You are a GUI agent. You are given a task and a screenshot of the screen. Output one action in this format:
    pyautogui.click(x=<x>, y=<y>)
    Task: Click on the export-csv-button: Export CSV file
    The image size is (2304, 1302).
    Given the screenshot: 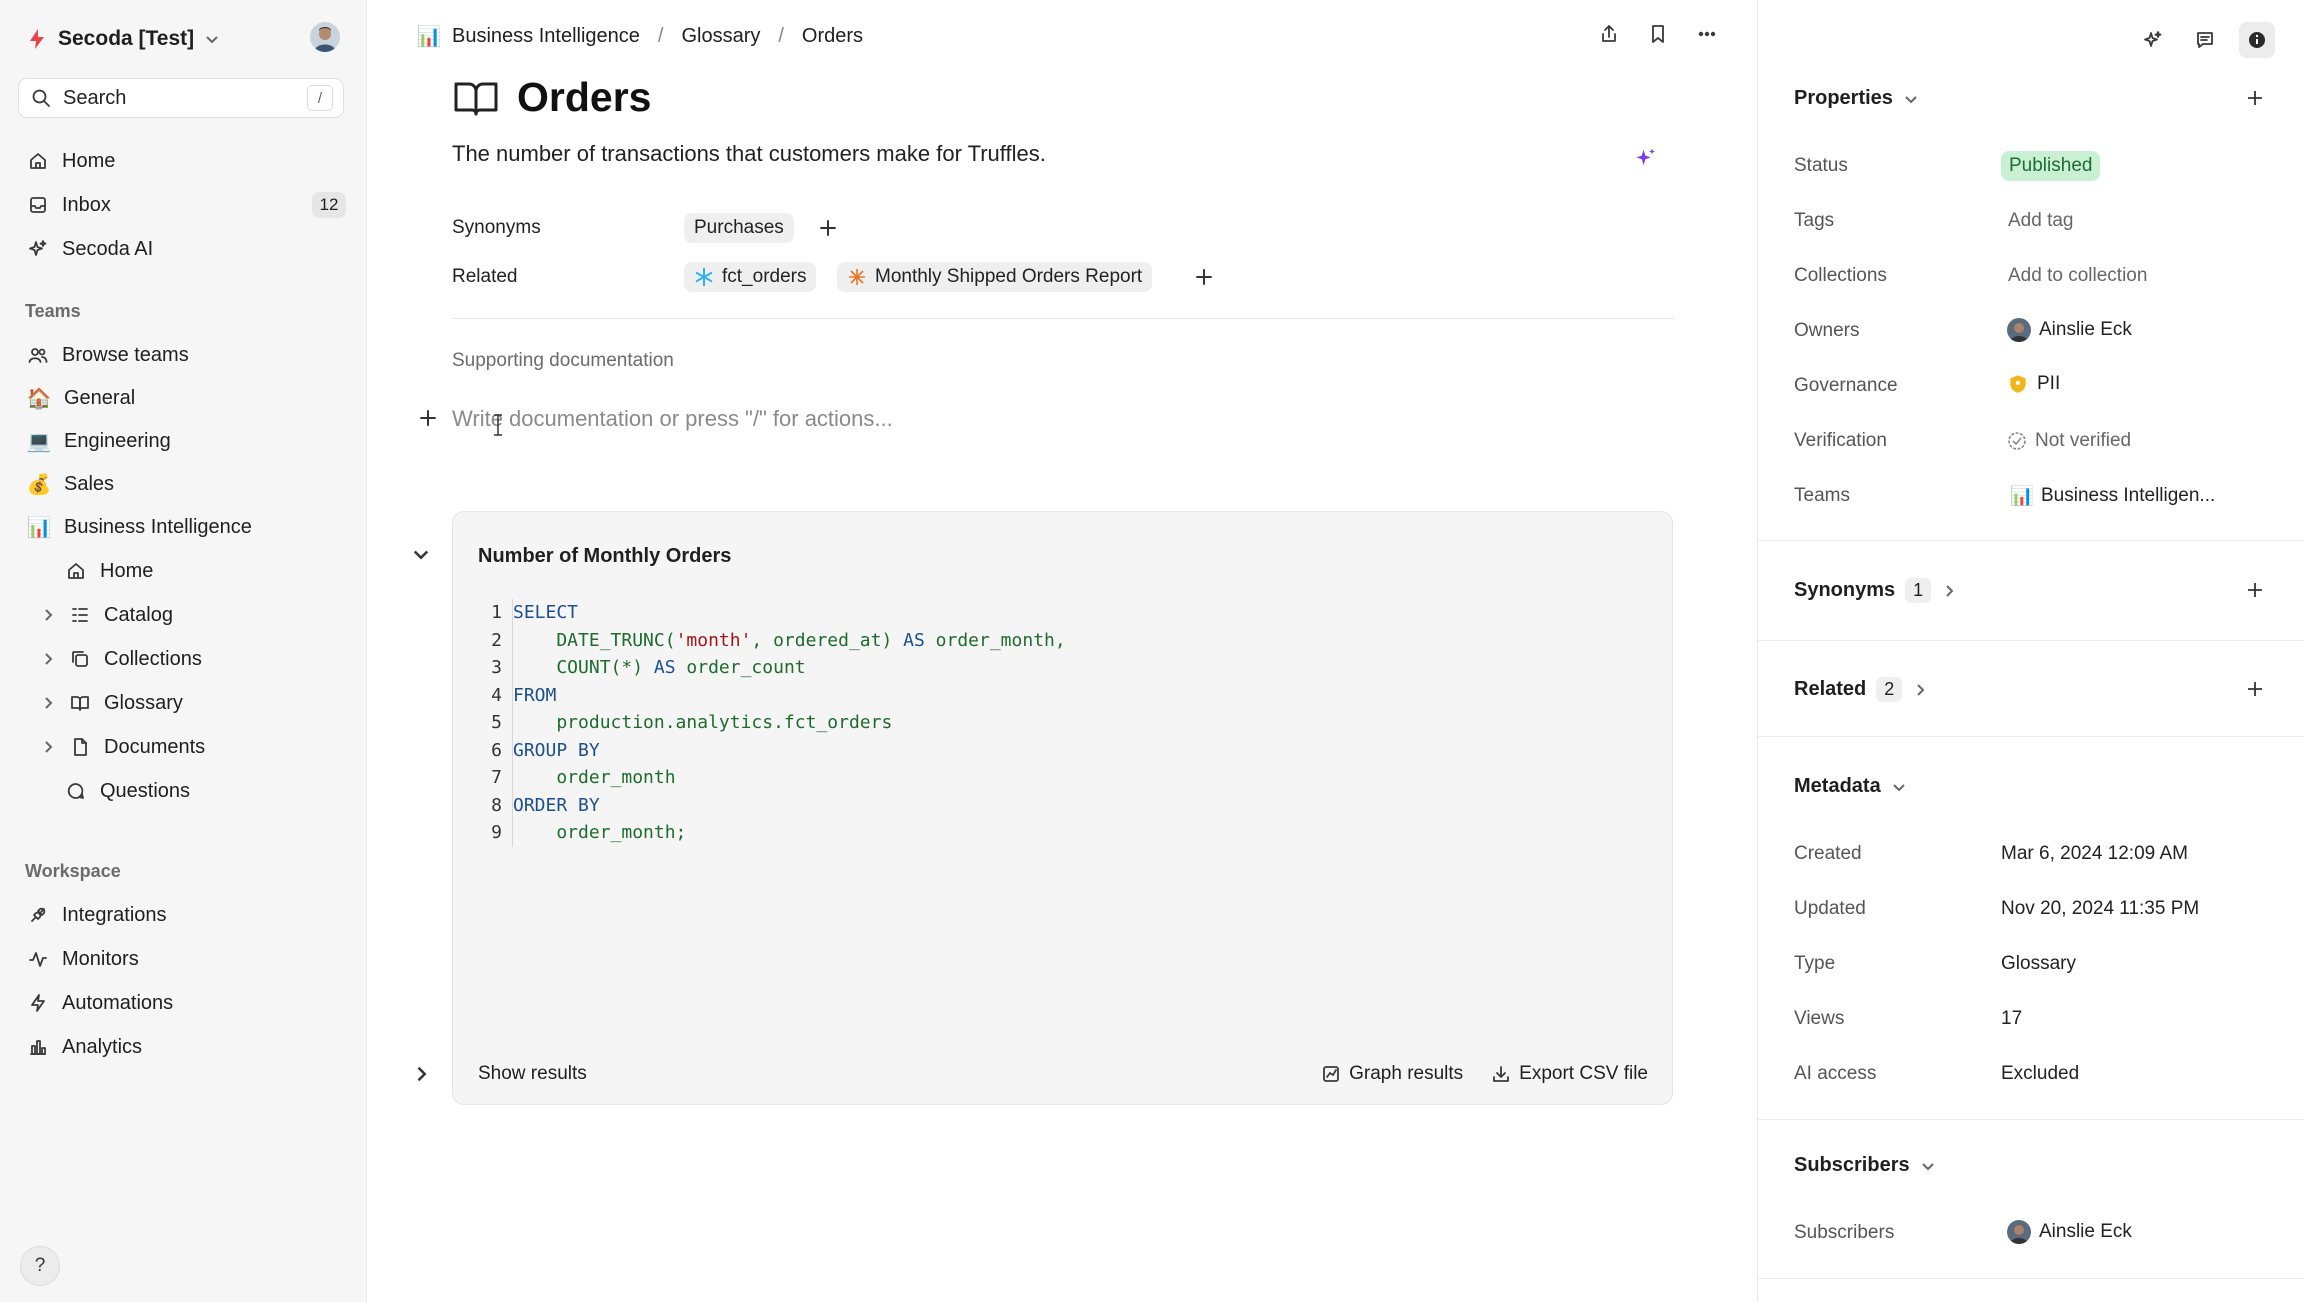 What is the action you would take?
    pyautogui.click(x=1569, y=1074)
    